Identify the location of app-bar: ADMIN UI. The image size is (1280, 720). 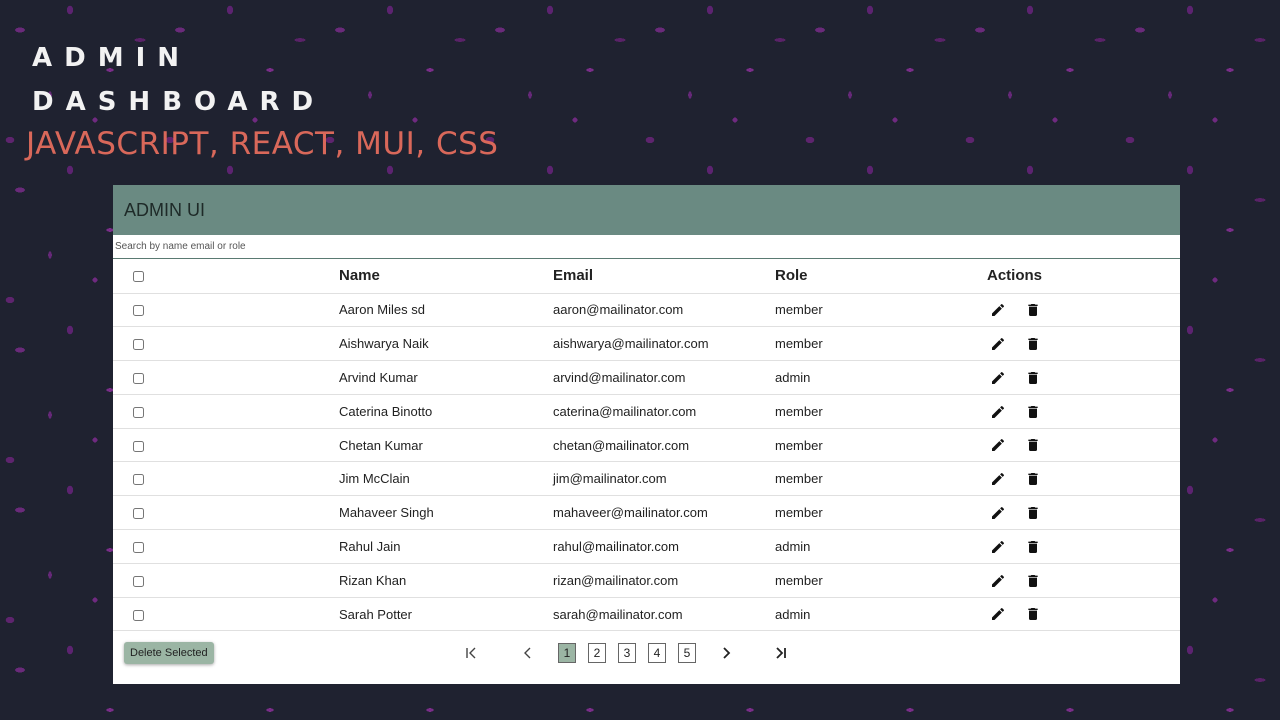
(646, 210).